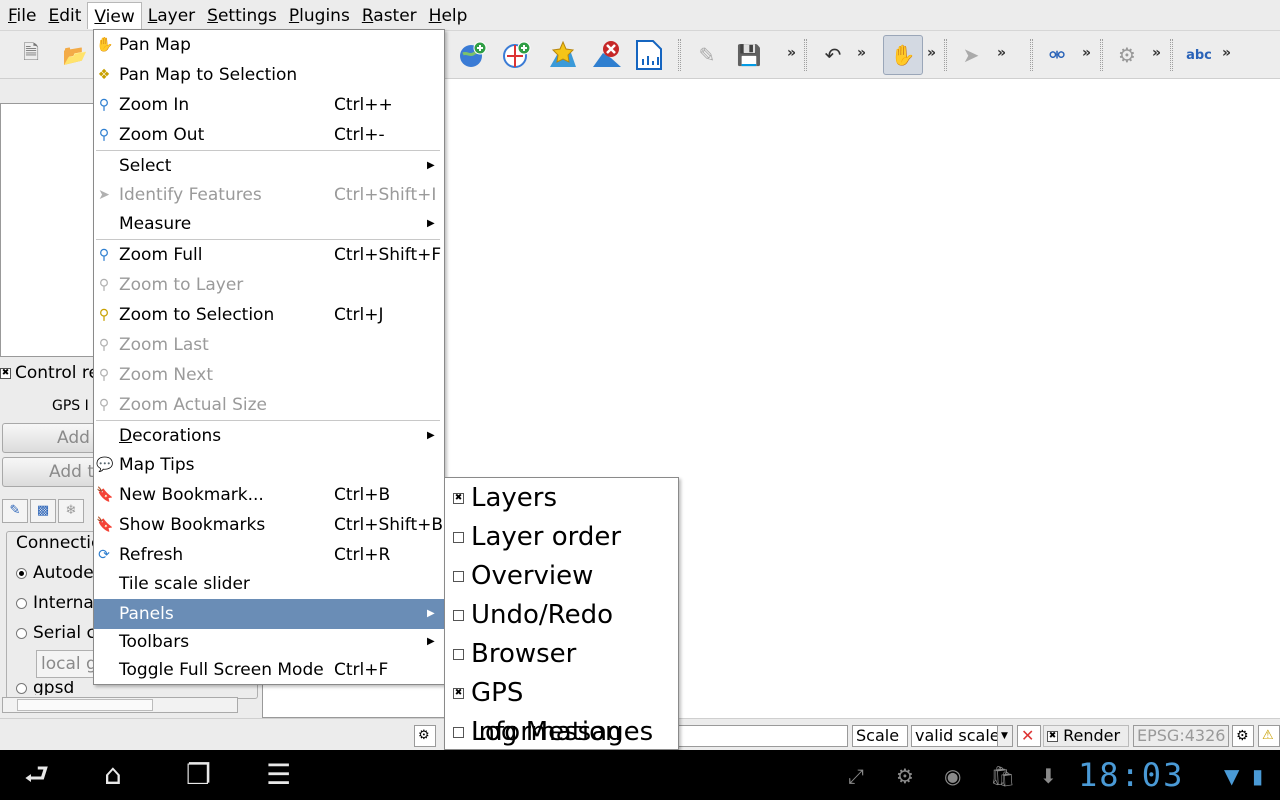  I want to click on menu-file: File, so click(22, 15).